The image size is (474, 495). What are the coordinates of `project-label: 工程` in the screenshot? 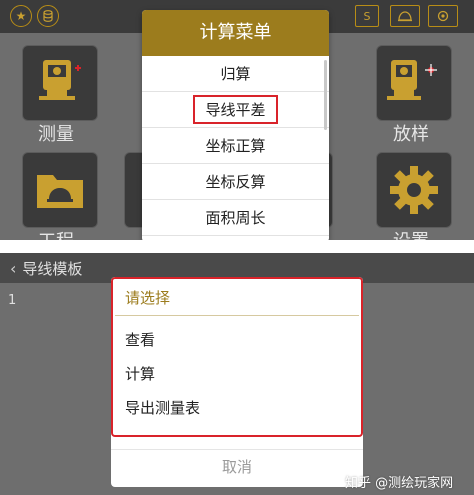 It's located at (56, 233).